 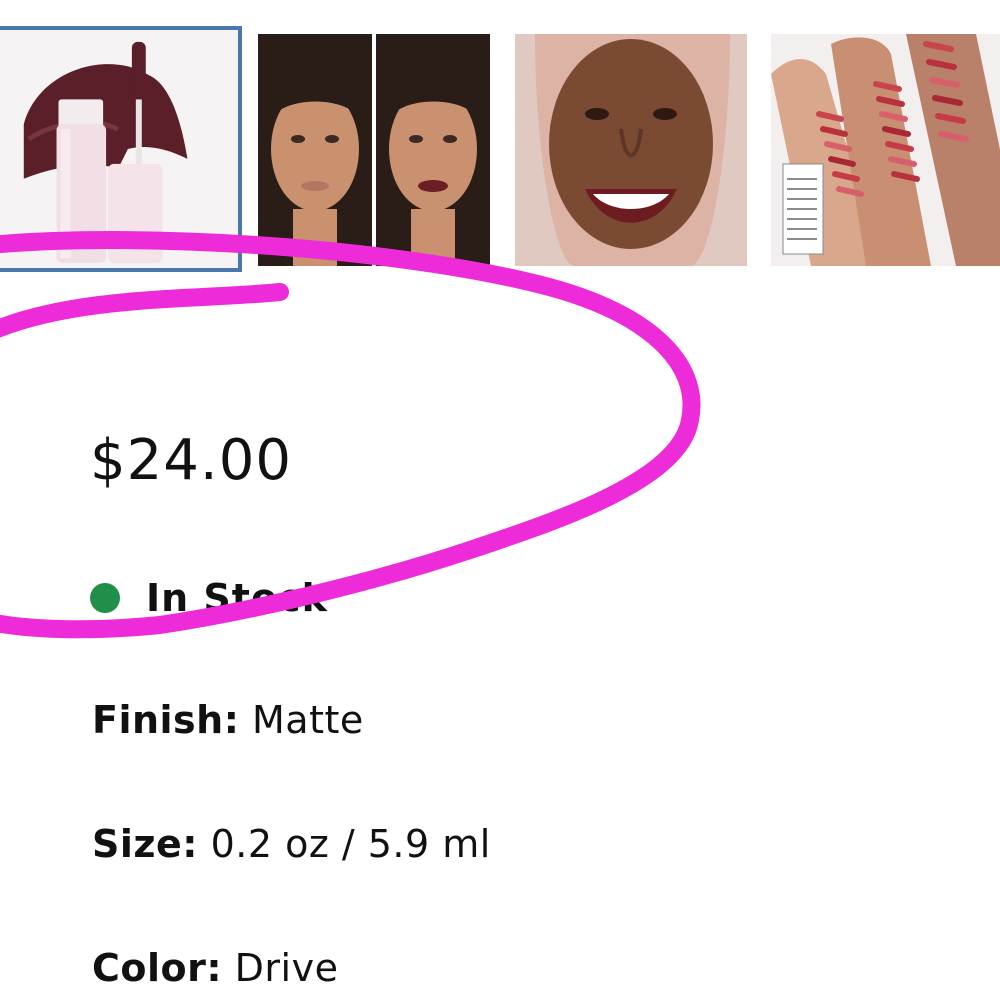 What do you see at coordinates (237, 598) in the screenshot?
I see `stock-status-text: In Stock` at bounding box center [237, 598].